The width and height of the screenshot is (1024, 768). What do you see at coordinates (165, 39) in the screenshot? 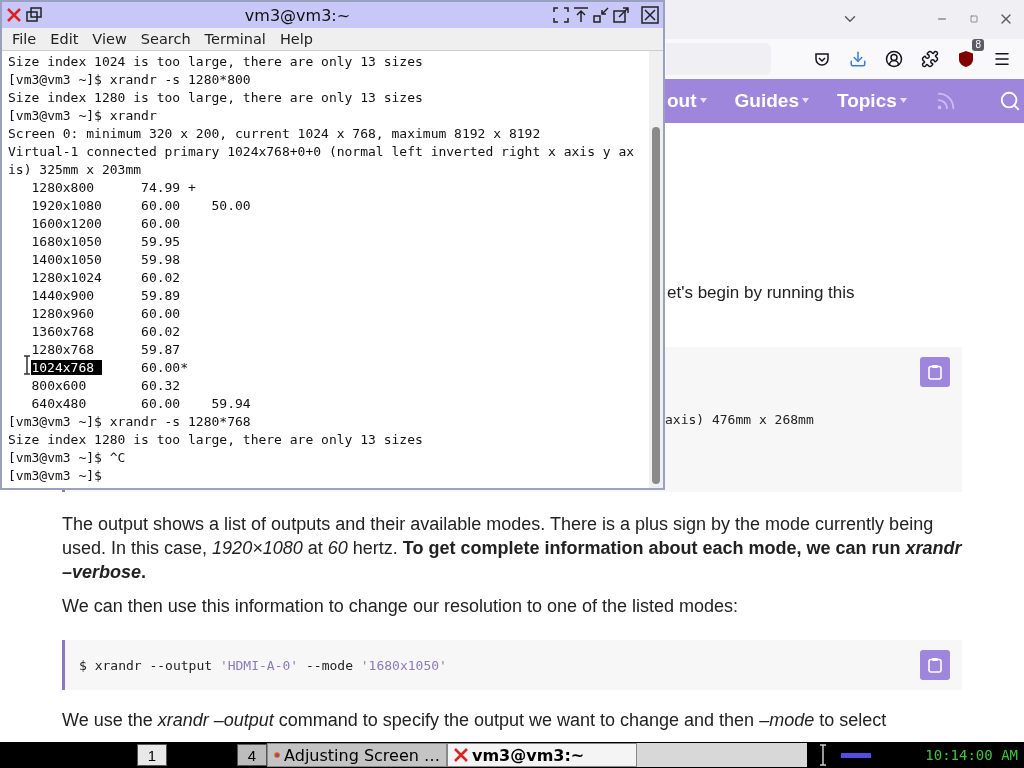
I see `menu-item: Search` at bounding box center [165, 39].